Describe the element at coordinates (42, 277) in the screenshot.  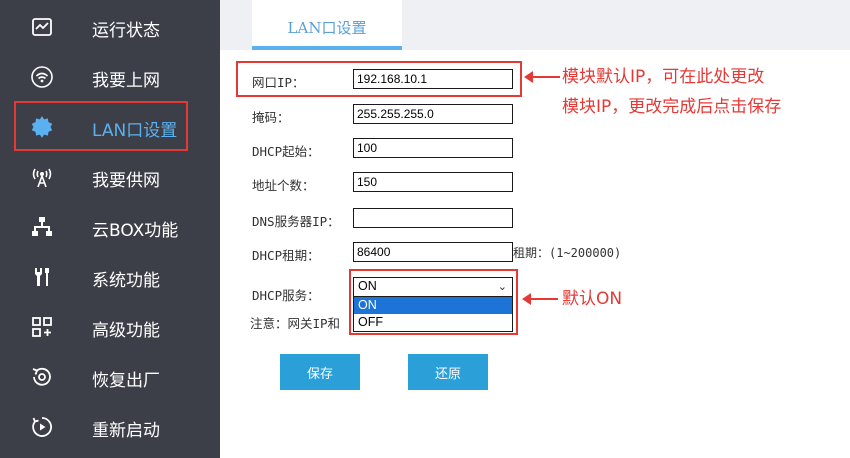
I see `tools-icon` at that location.